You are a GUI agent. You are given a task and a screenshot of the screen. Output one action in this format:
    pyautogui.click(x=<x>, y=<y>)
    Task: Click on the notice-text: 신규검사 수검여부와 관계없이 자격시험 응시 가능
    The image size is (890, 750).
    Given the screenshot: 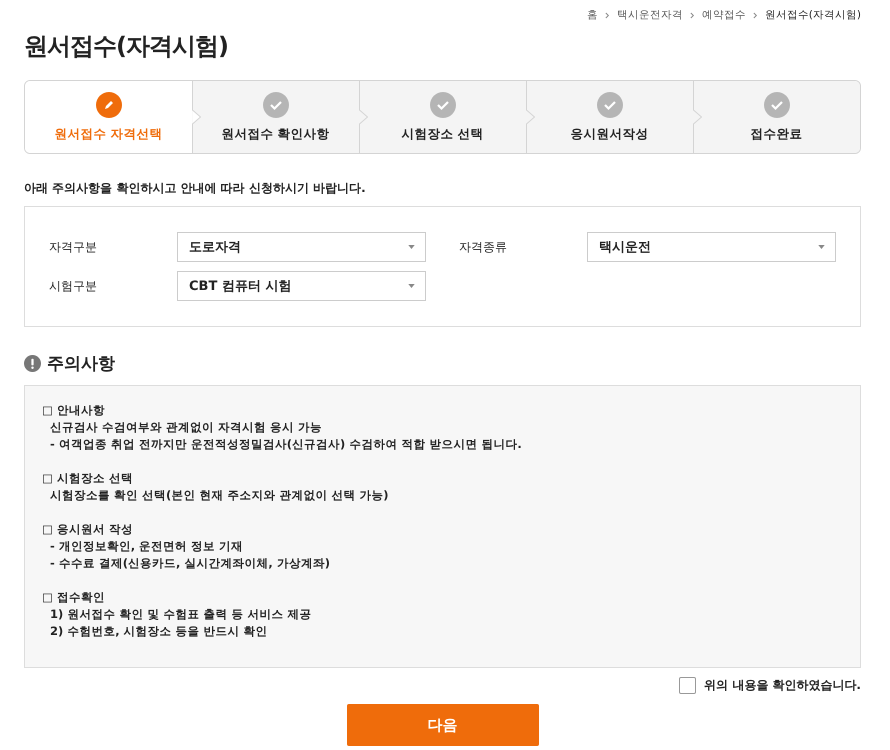 What is the action you would take?
    pyautogui.click(x=186, y=427)
    